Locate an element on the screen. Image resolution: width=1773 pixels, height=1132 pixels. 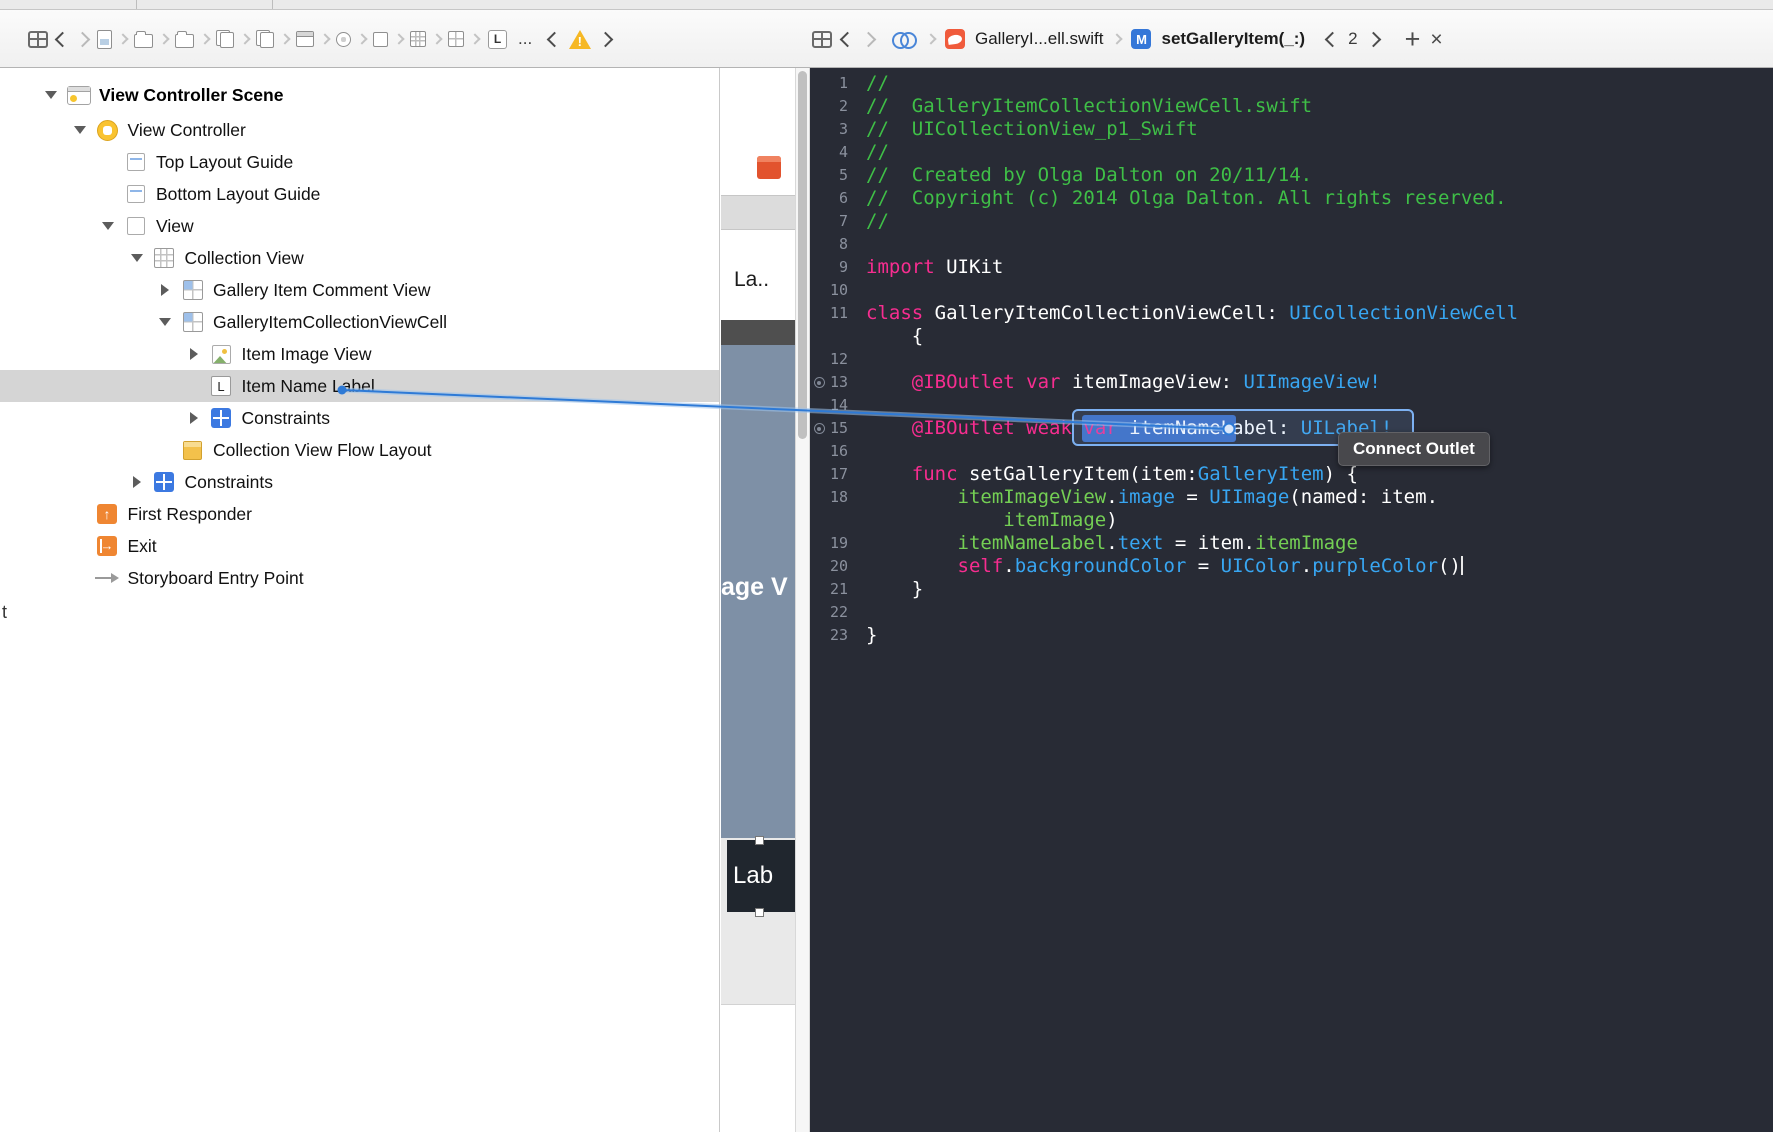
partial-cell-label: La.. is located at coordinates (751, 280).